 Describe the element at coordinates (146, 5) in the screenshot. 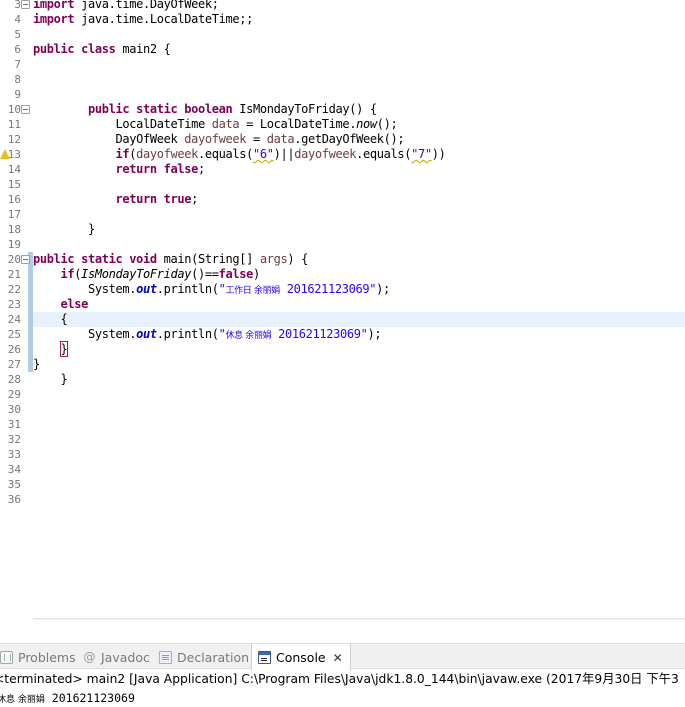

I see `code-token: java.time.DayOfWeek;` at that location.